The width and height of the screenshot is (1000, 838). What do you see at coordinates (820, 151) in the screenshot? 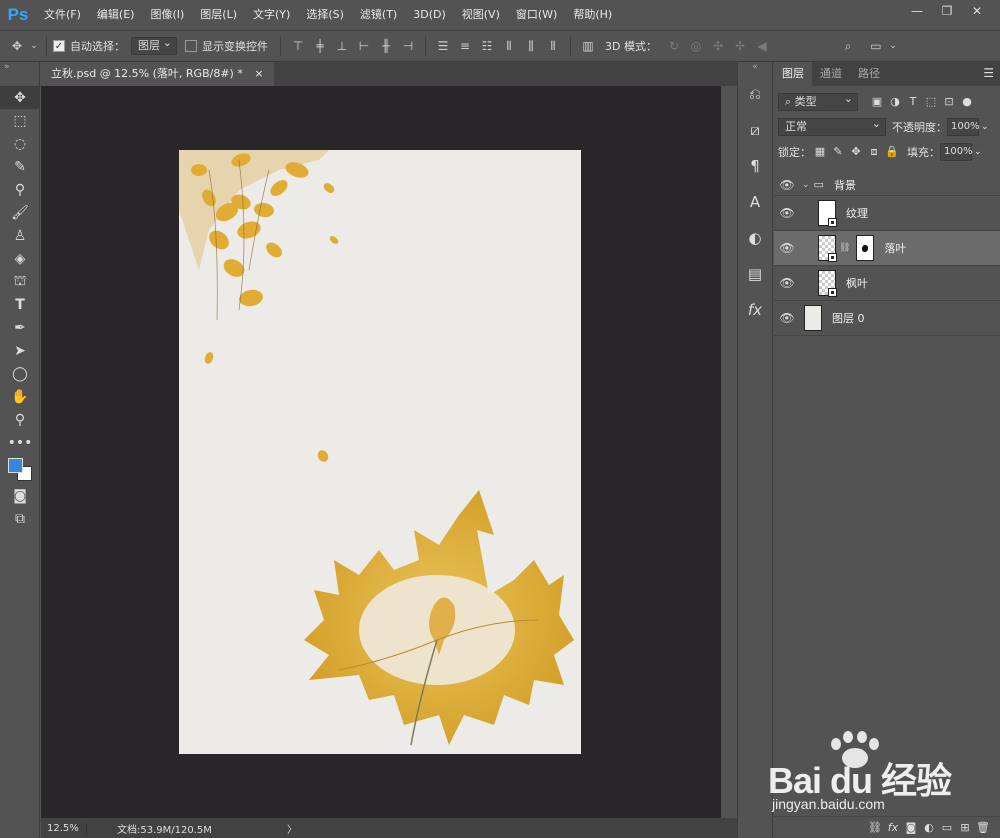
I see `lock-transparent-icon: ▦` at bounding box center [820, 151].